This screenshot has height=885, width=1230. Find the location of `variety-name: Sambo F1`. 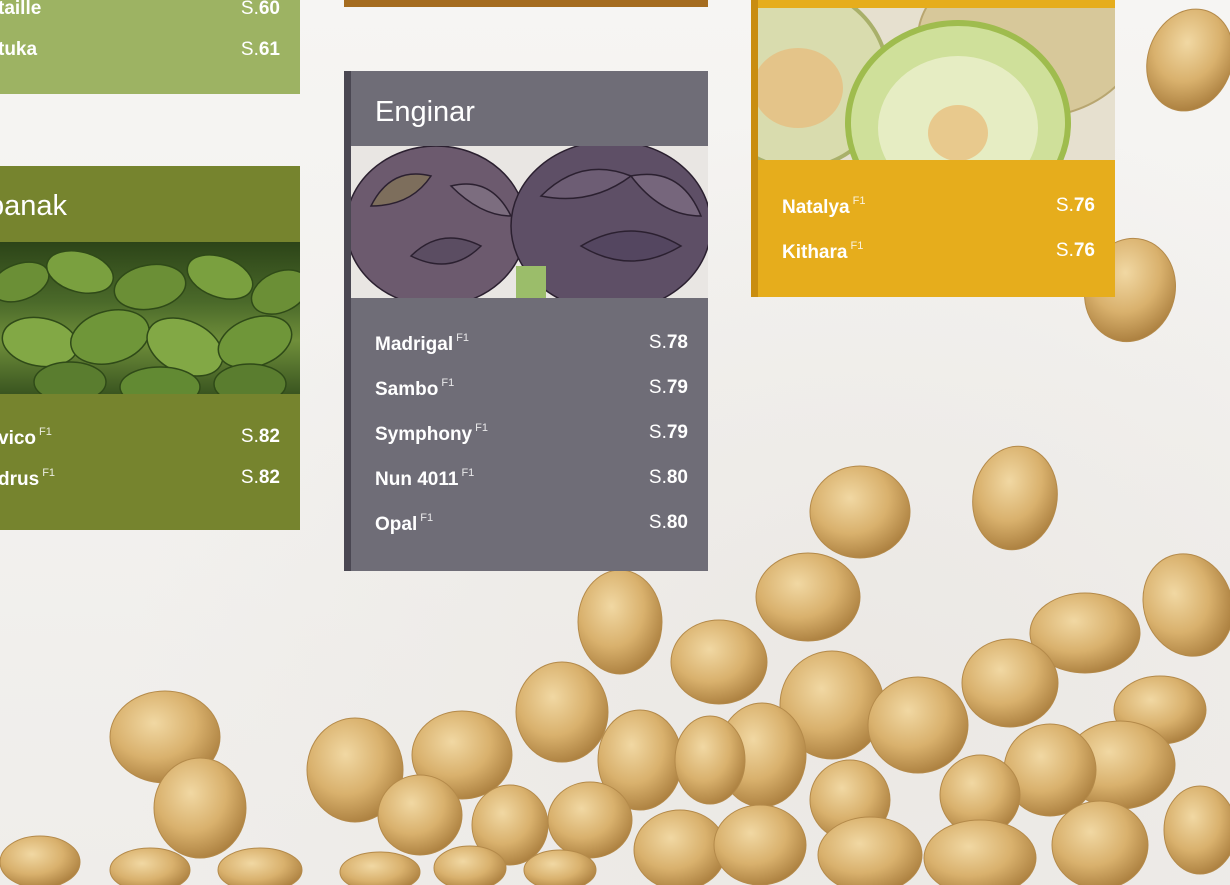

variety-name: Sambo F1 is located at coordinates (415, 388).